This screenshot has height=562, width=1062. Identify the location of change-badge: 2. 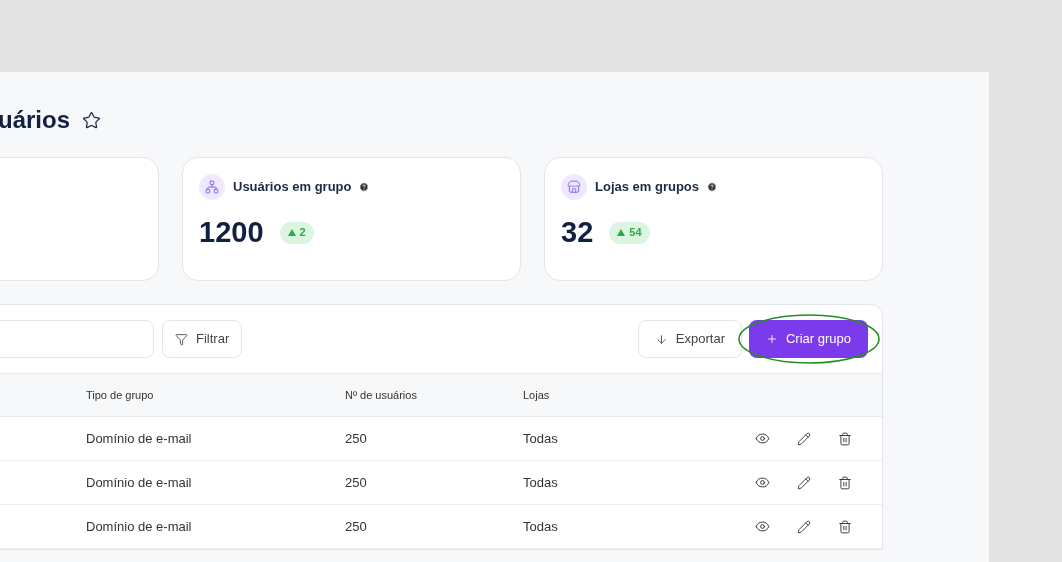
(296, 232).